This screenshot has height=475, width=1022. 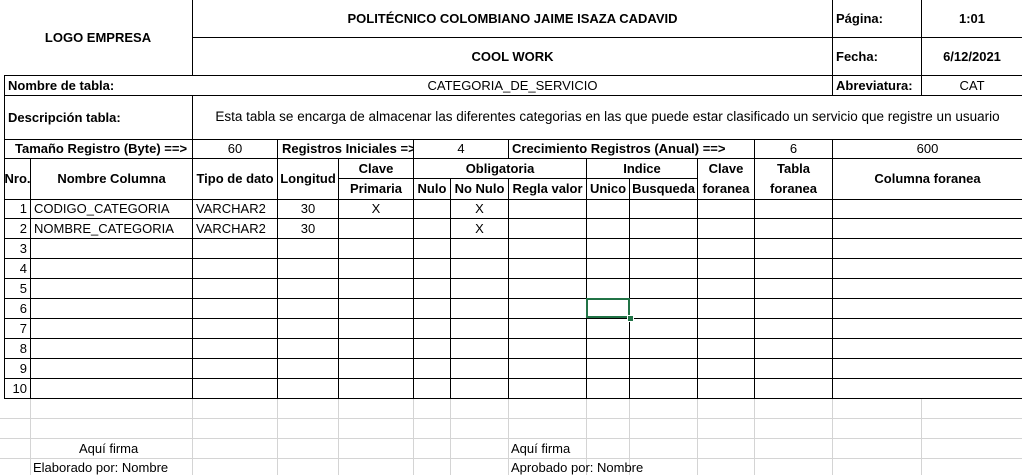 What do you see at coordinates (972, 85) in the screenshot?
I see `abbreviation-value: CAT` at bounding box center [972, 85].